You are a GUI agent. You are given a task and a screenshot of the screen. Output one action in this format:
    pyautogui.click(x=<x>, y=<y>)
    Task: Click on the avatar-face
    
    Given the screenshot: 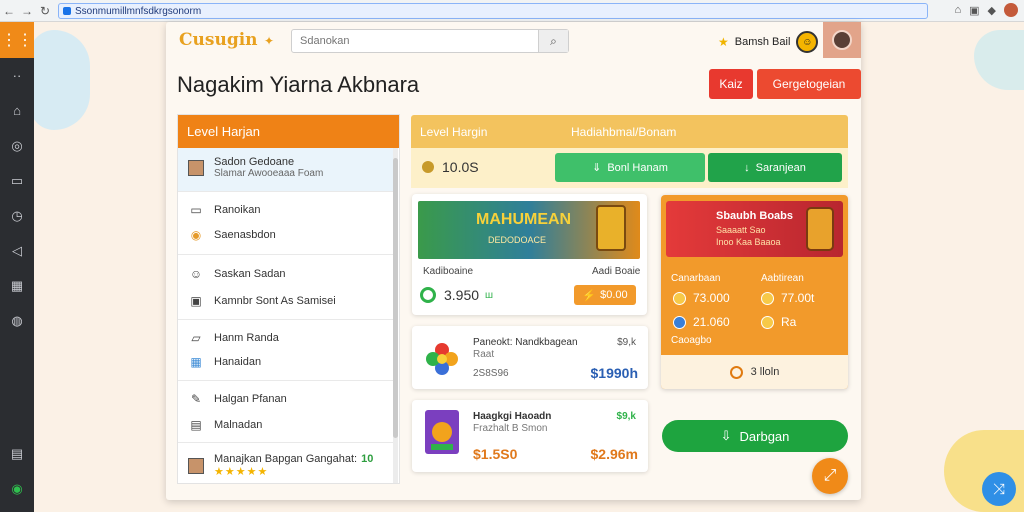 What is the action you would take?
    pyautogui.click(x=842, y=40)
    